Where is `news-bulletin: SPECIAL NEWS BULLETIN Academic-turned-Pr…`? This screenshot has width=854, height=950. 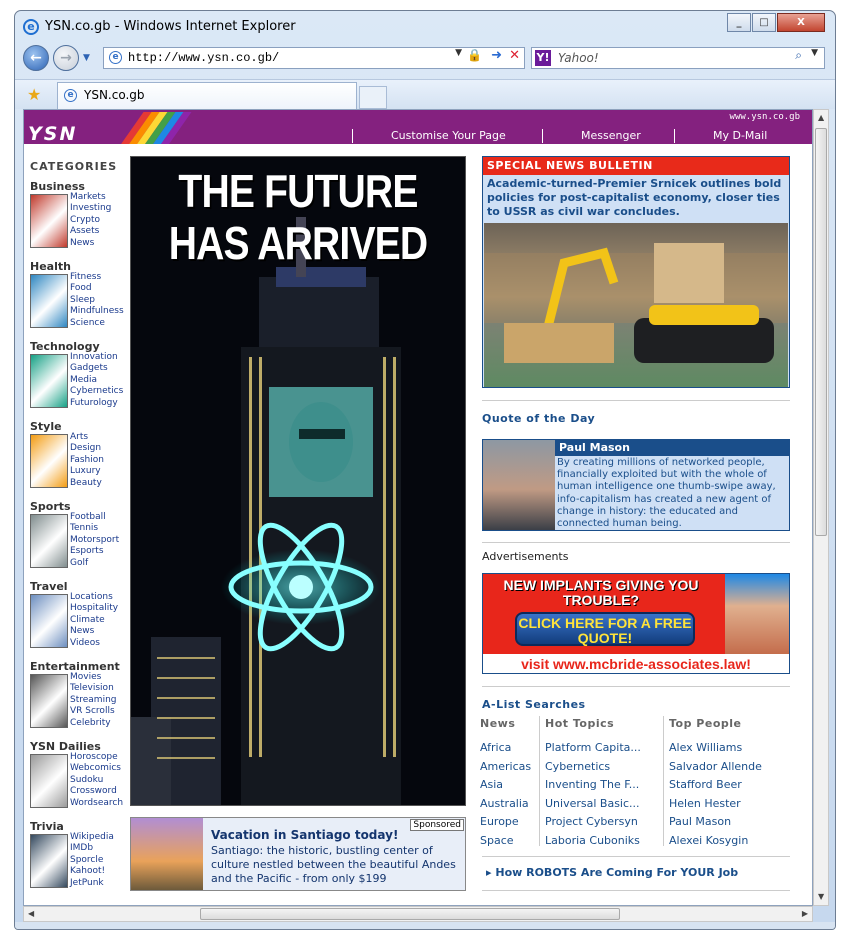 news-bulletin: SPECIAL NEWS BULLETIN Academic-turned-Pr… is located at coordinates (636, 272).